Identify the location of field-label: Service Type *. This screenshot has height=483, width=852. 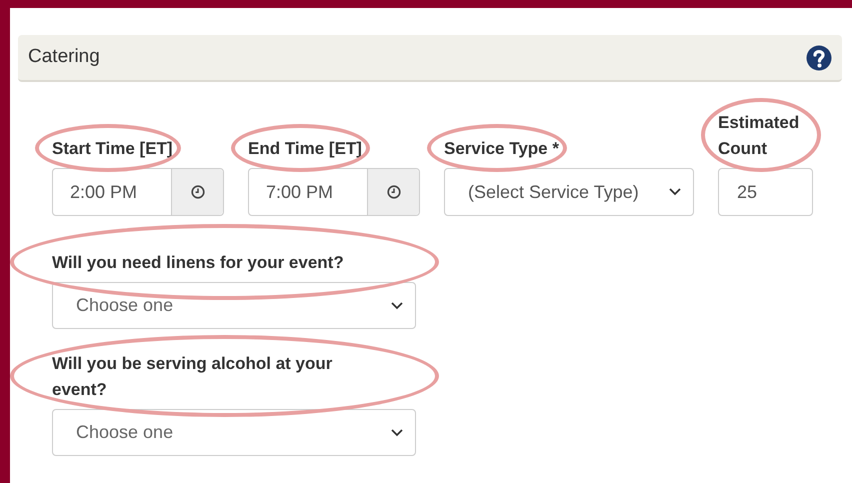
(501, 149).